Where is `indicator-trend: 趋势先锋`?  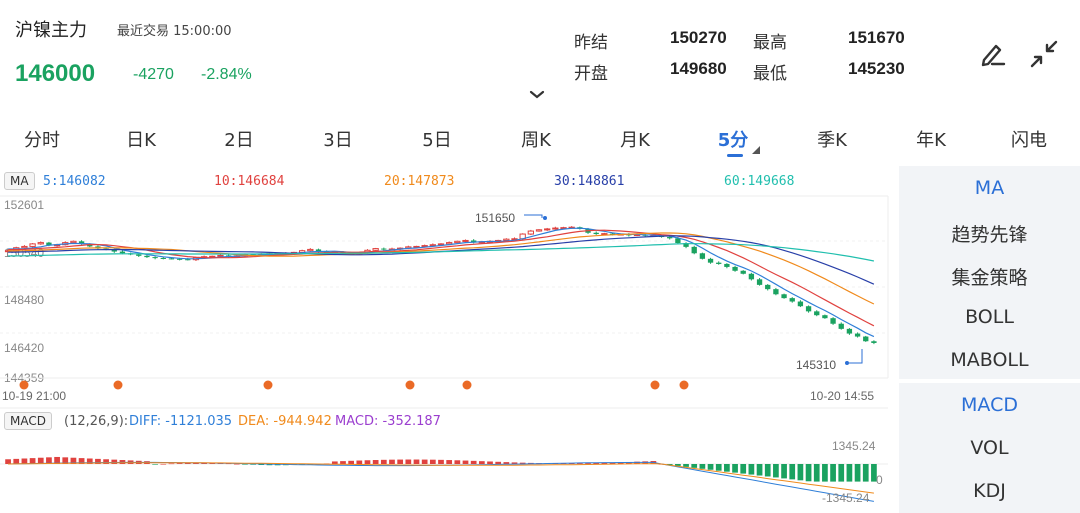
indicator-trend: 趋势先锋 is located at coordinates (989, 233).